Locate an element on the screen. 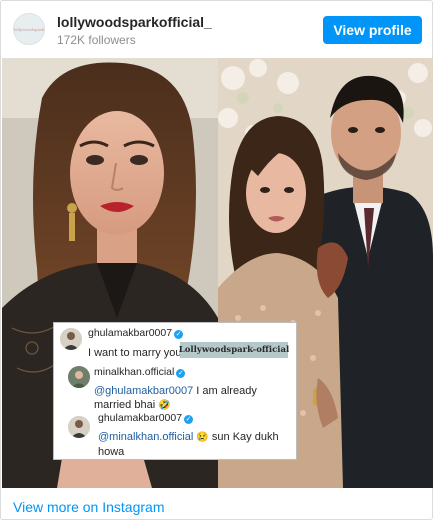  profile-avatar: lollywoodspark is located at coordinates (29, 29).